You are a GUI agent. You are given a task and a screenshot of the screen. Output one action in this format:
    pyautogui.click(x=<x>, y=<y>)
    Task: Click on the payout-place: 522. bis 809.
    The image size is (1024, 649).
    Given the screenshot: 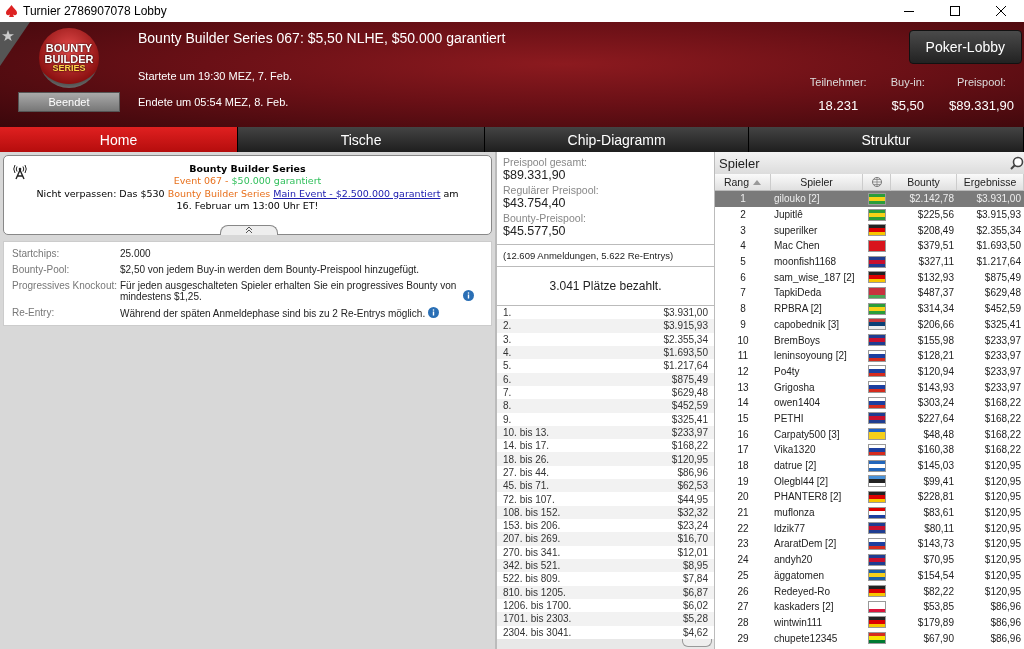 What is the action you would take?
    pyautogui.click(x=532, y=579)
    